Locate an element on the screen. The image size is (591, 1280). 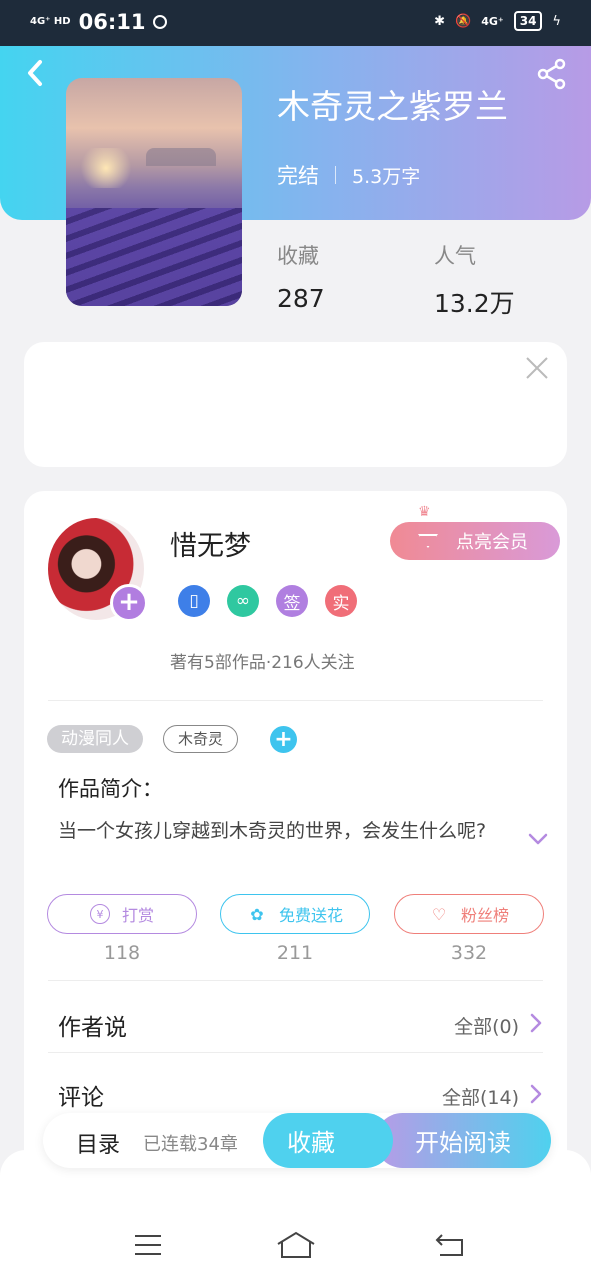
handshake-badge-icon: ∞ is located at coordinates (243, 601).